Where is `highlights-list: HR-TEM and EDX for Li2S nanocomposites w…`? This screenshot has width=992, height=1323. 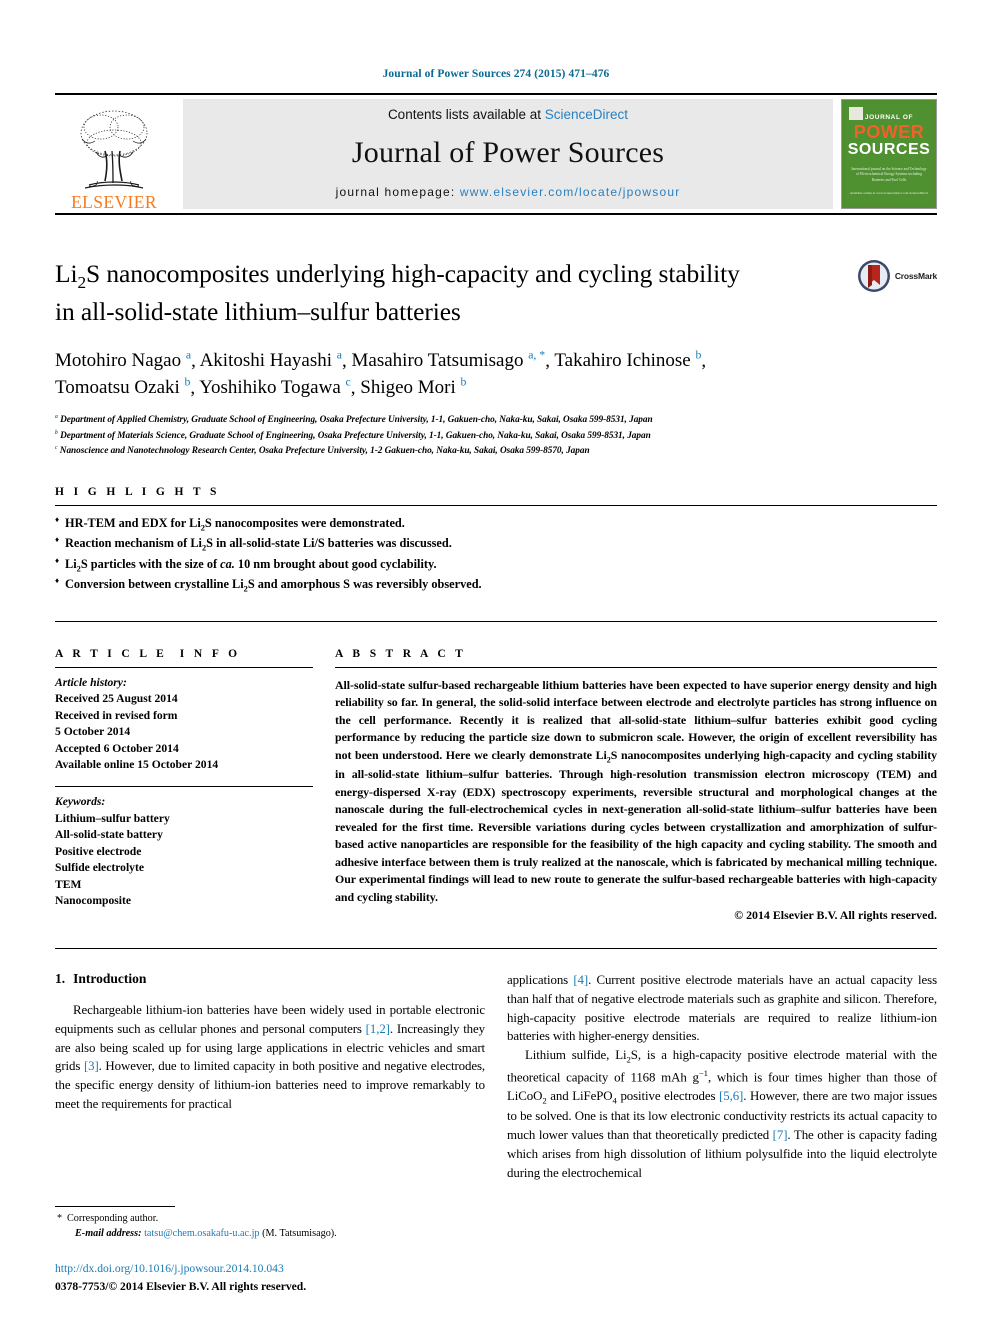
highlights-list: HR-TEM and EDX for Li2S nanocomposites w… is located at coordinates (496, 555).